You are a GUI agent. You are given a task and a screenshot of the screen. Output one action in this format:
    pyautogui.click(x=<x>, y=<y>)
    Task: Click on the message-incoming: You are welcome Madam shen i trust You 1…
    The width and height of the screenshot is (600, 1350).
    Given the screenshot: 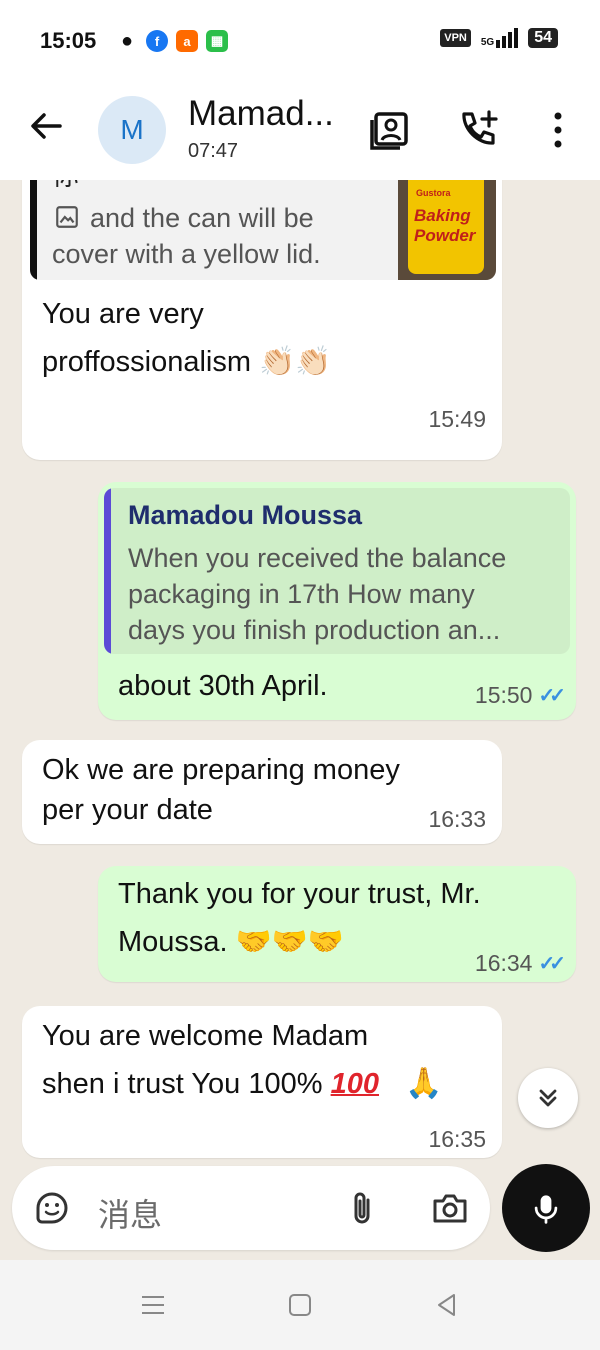 What is the action you would take?
    pyautogui.click(x=262, y=1082)
    